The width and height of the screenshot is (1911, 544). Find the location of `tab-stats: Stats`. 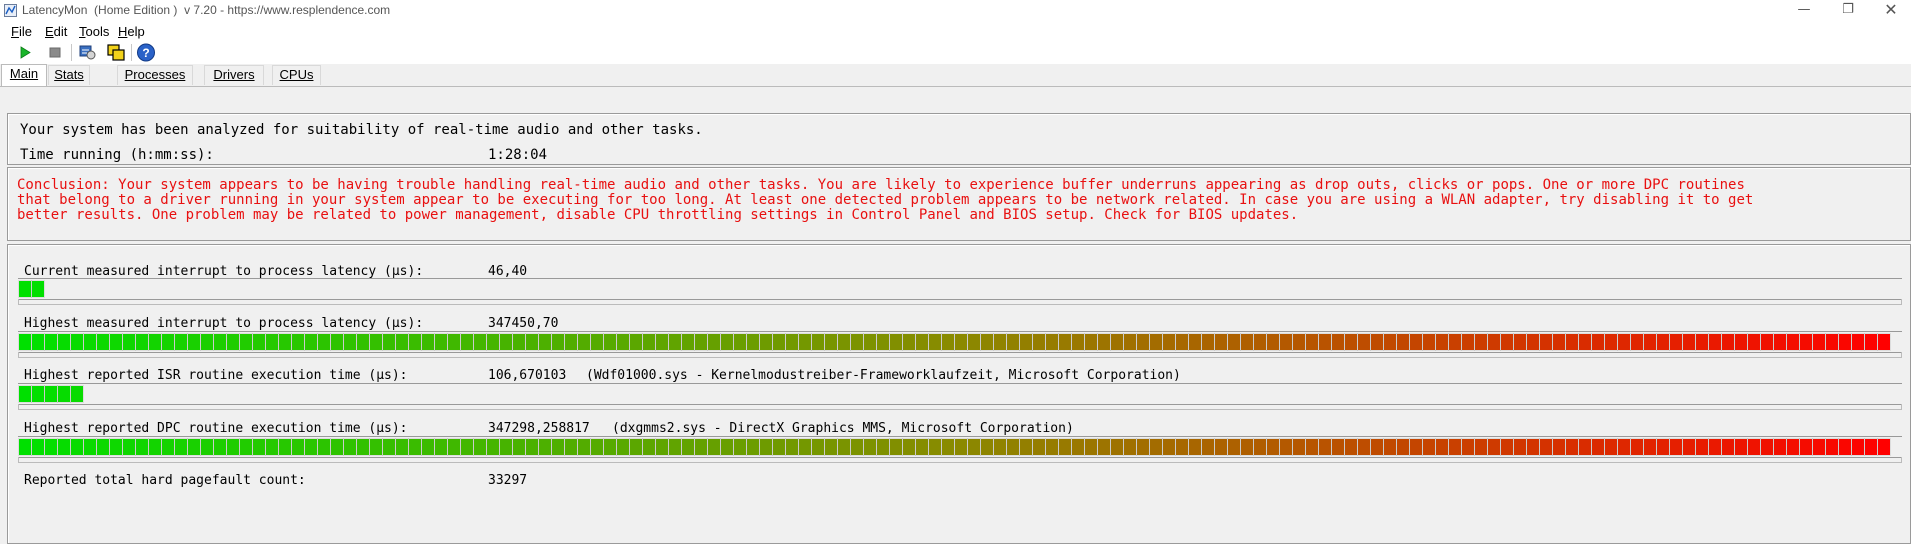

tab-stats: Stats is located at coordinates (69, 75).